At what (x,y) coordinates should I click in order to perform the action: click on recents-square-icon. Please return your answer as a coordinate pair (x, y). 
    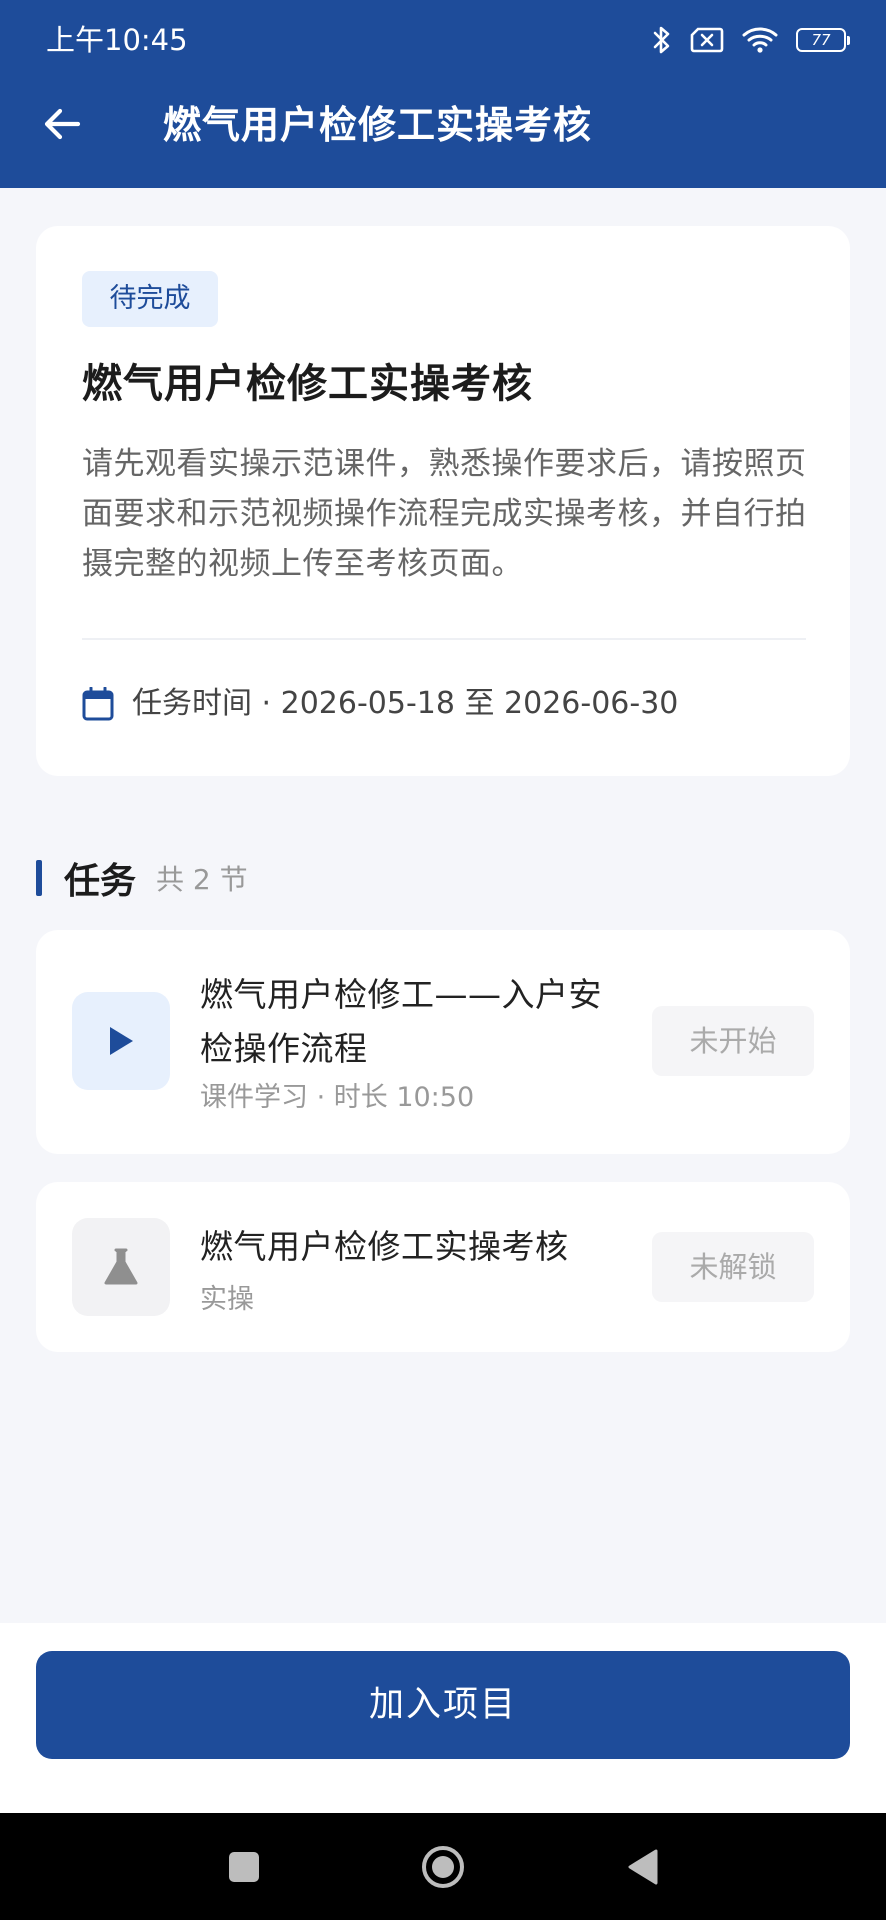
    Looking at the image, I should click on (243, 1866).